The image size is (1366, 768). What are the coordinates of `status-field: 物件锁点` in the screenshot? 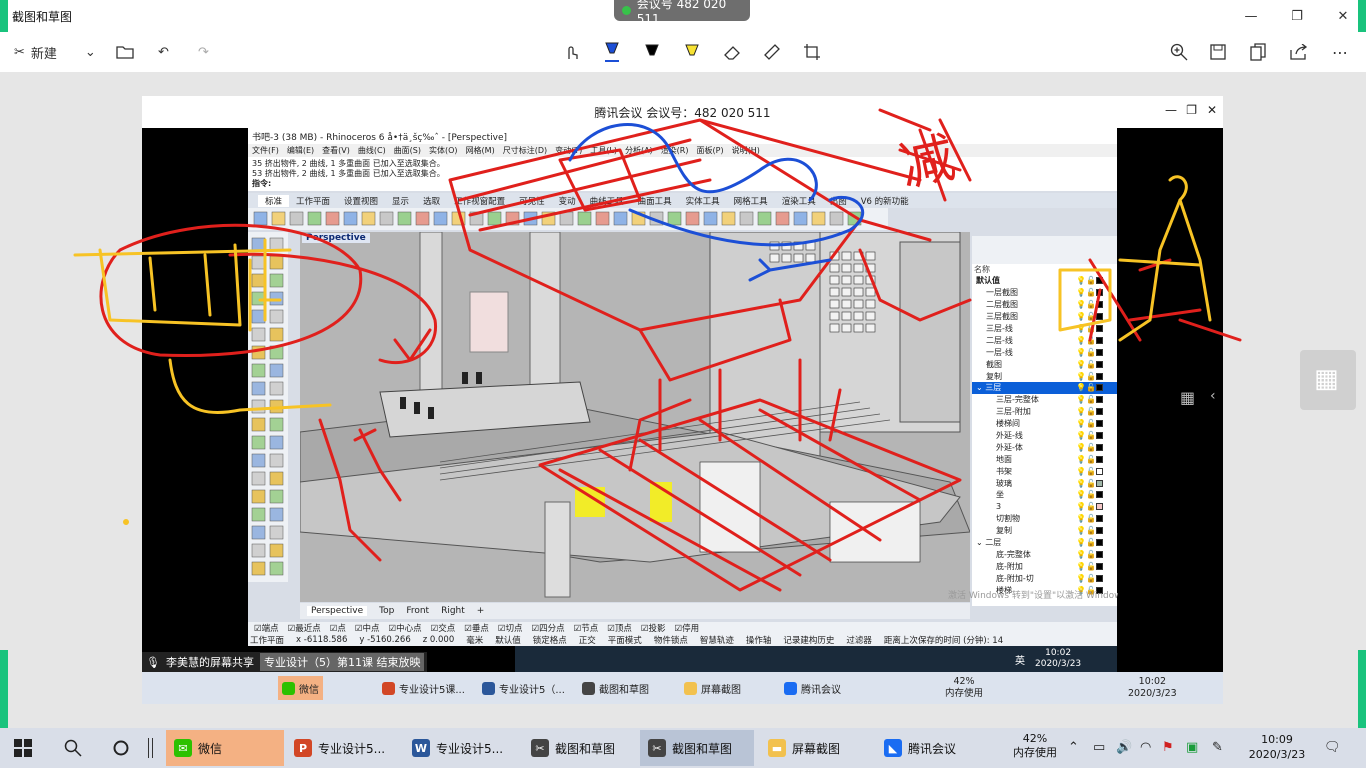 It's located at (671, 640).